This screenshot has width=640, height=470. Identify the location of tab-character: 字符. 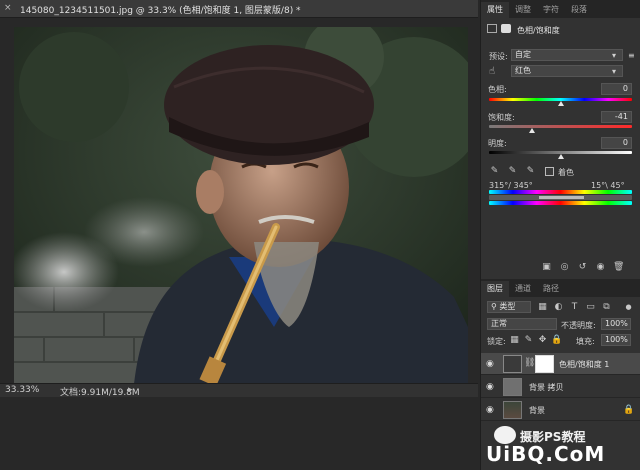
(551, 10).